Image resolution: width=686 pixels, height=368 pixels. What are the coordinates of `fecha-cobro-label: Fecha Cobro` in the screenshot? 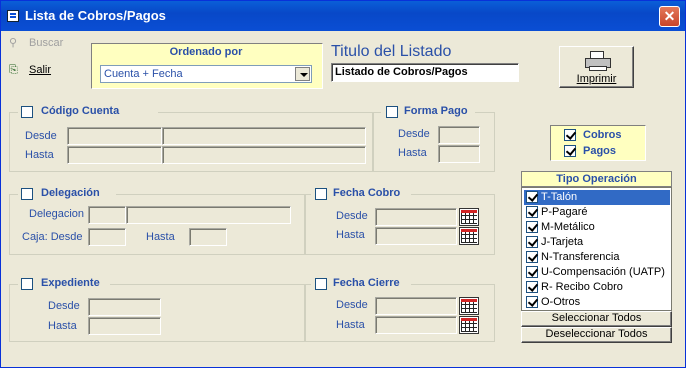 It's located at (367, 193).